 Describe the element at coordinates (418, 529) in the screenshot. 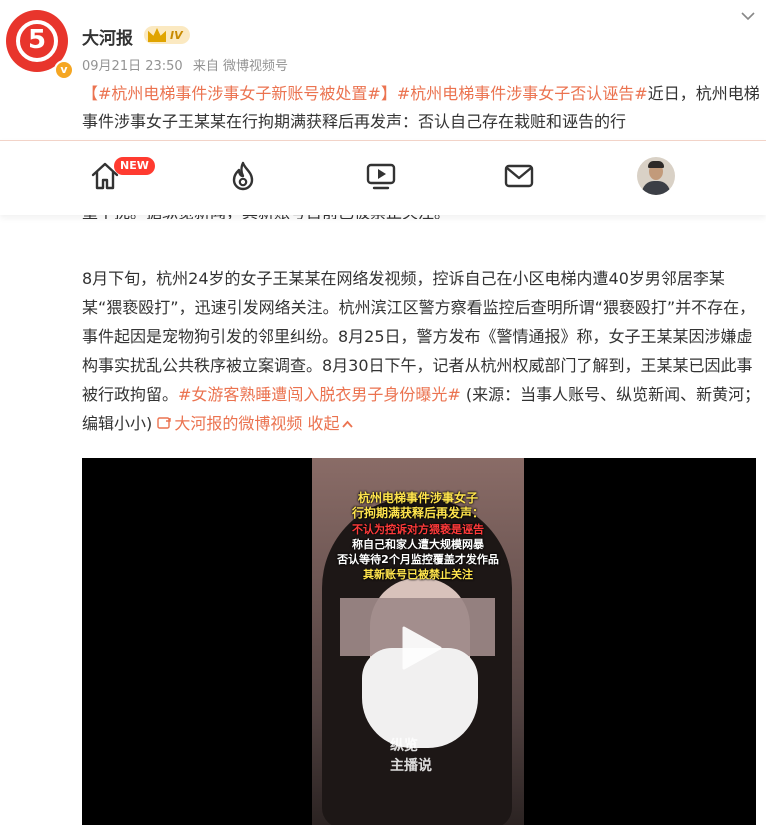

I see `video-caption-3: 不认为控诉对方猥亵是诬告` at that location.